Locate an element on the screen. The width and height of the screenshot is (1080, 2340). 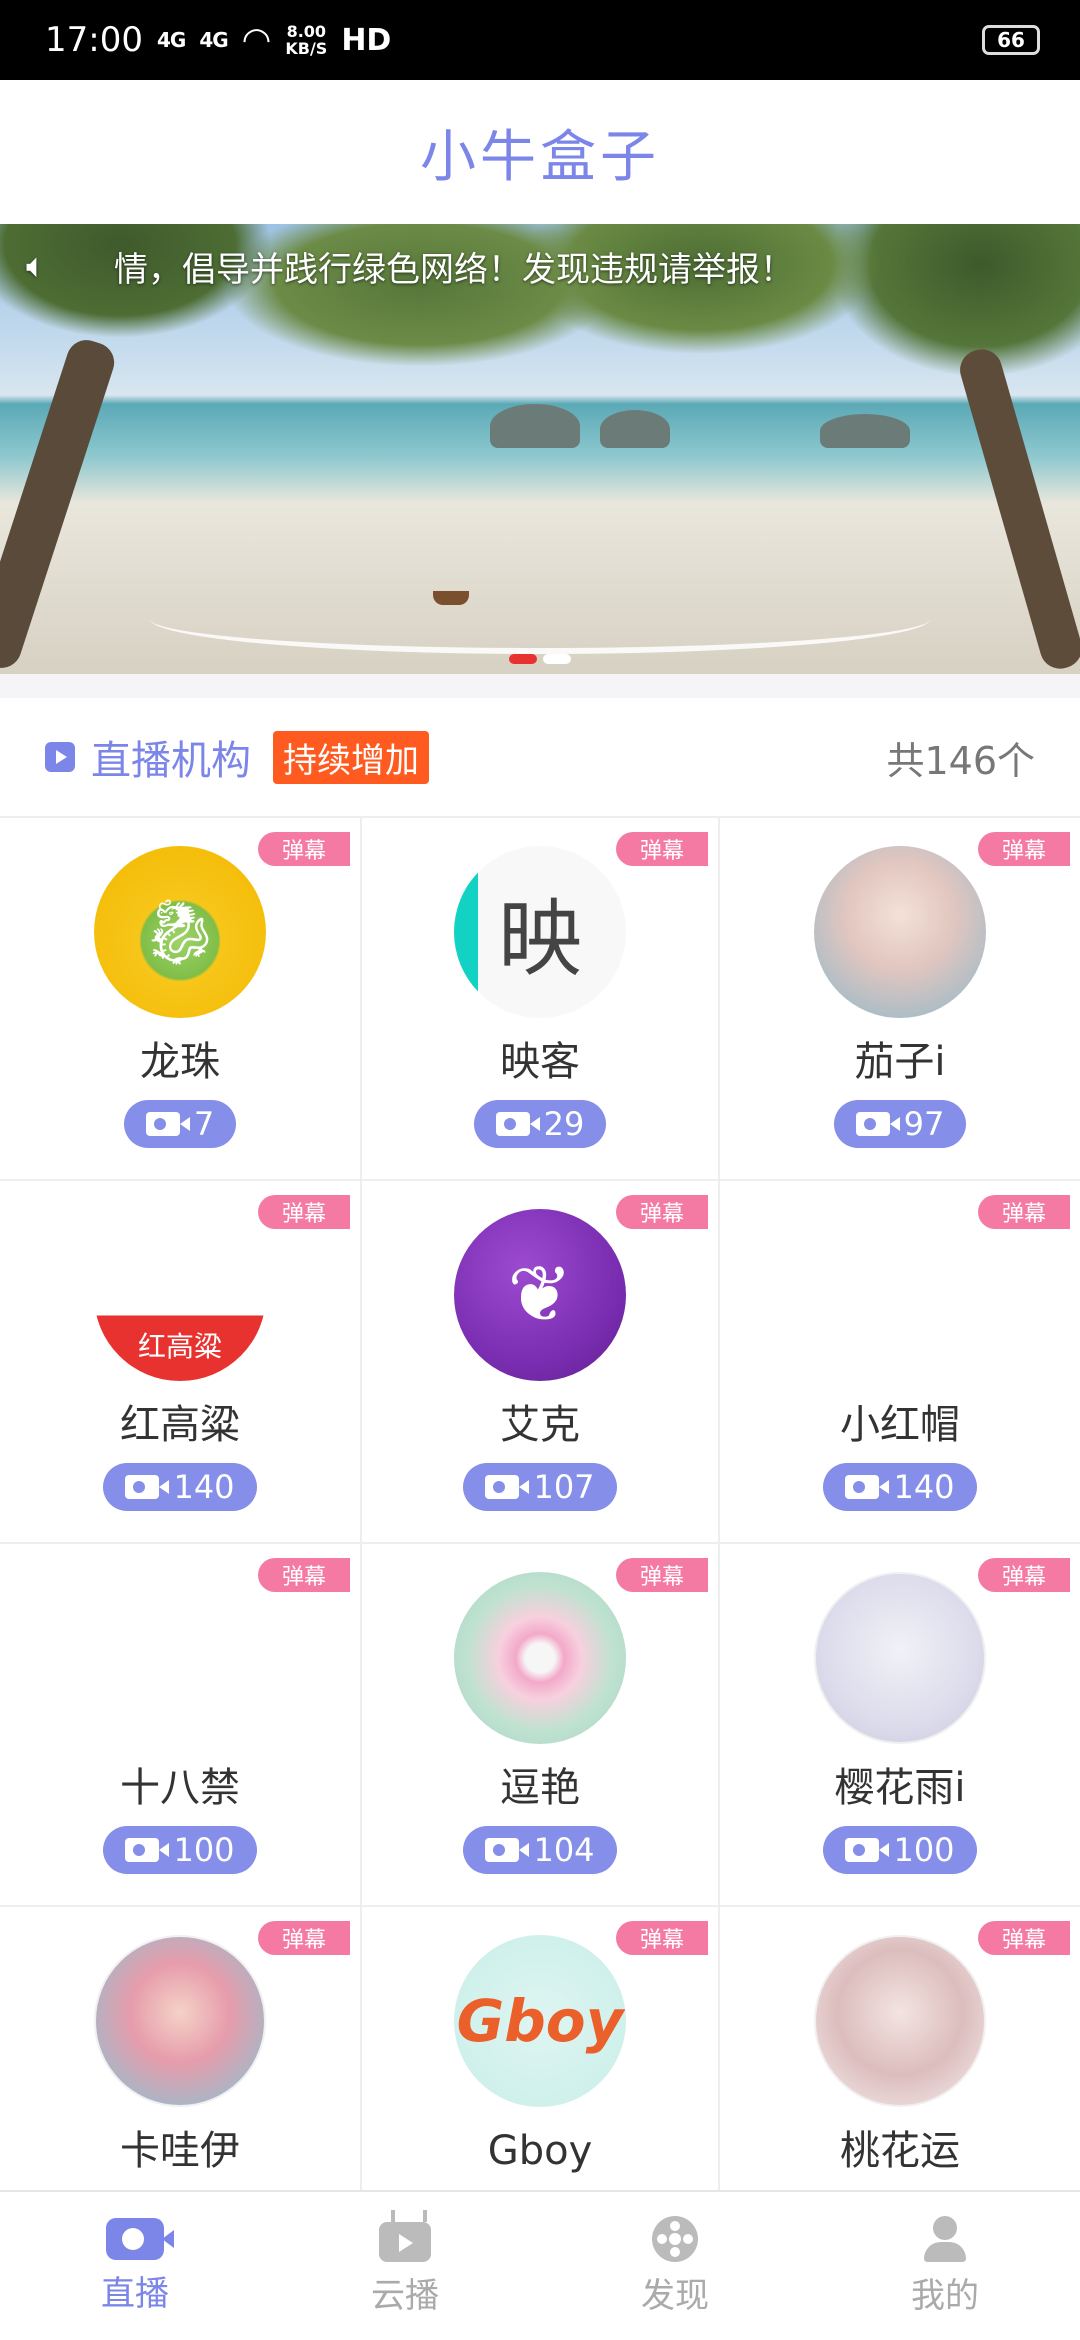
platform-card-gboy: 弹幕 Gboy Gboy is located at coordinates (541, 2048).